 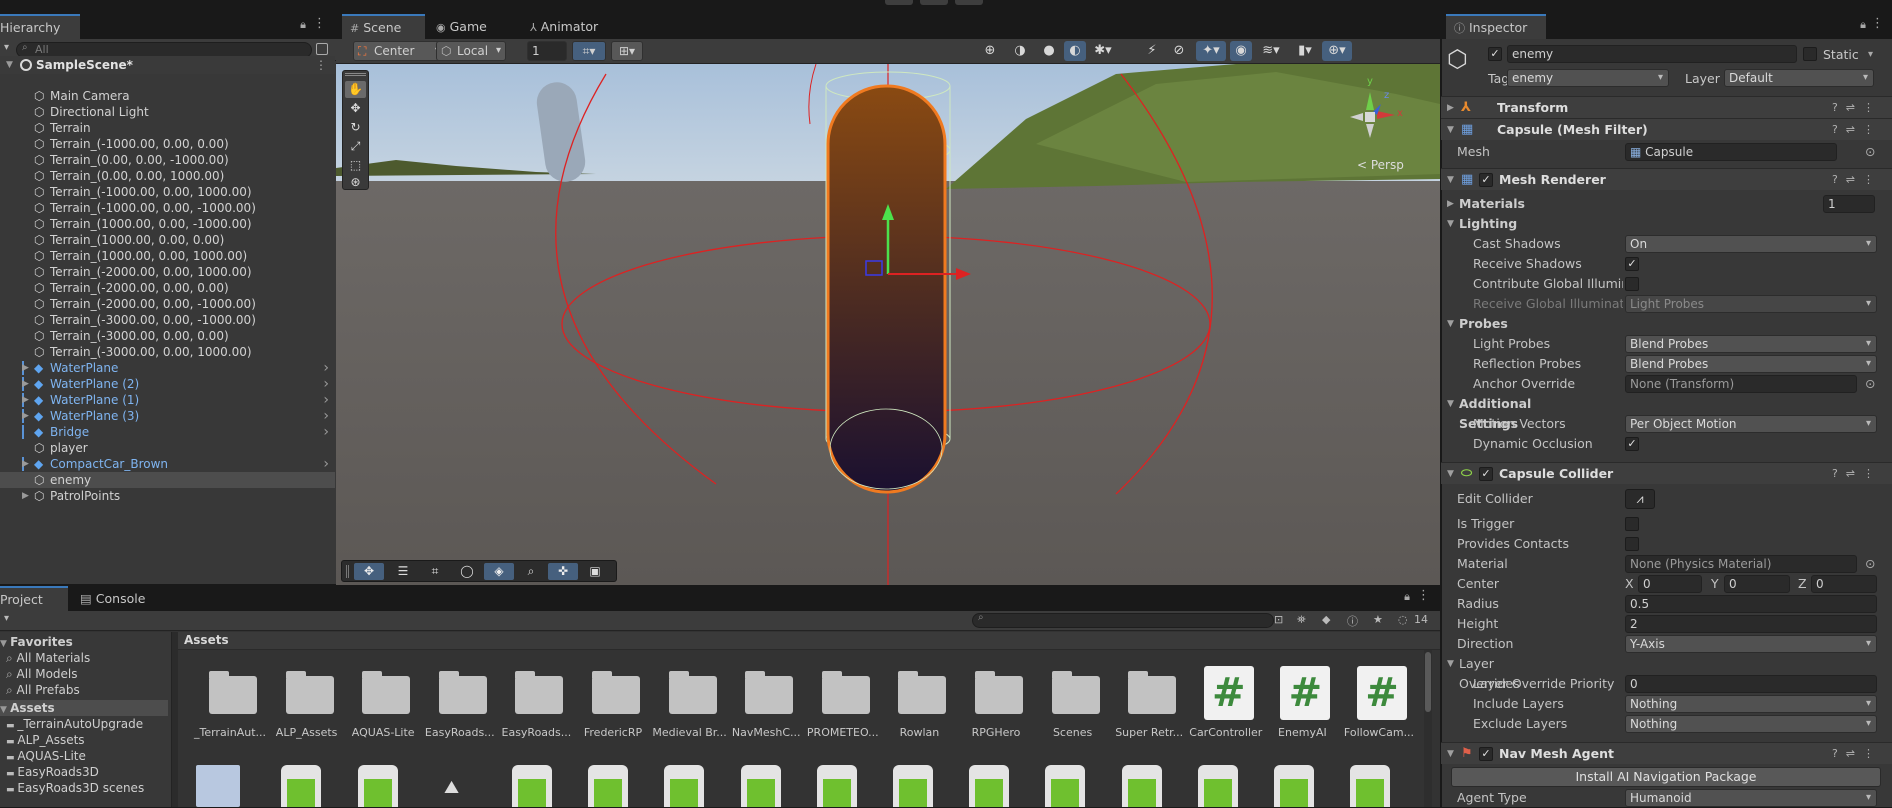 What do you see at coordinates (1152, 51) in the screenshot?
I see `2d-toggle-icon: ⚡` at bounding box center [1152, 51].